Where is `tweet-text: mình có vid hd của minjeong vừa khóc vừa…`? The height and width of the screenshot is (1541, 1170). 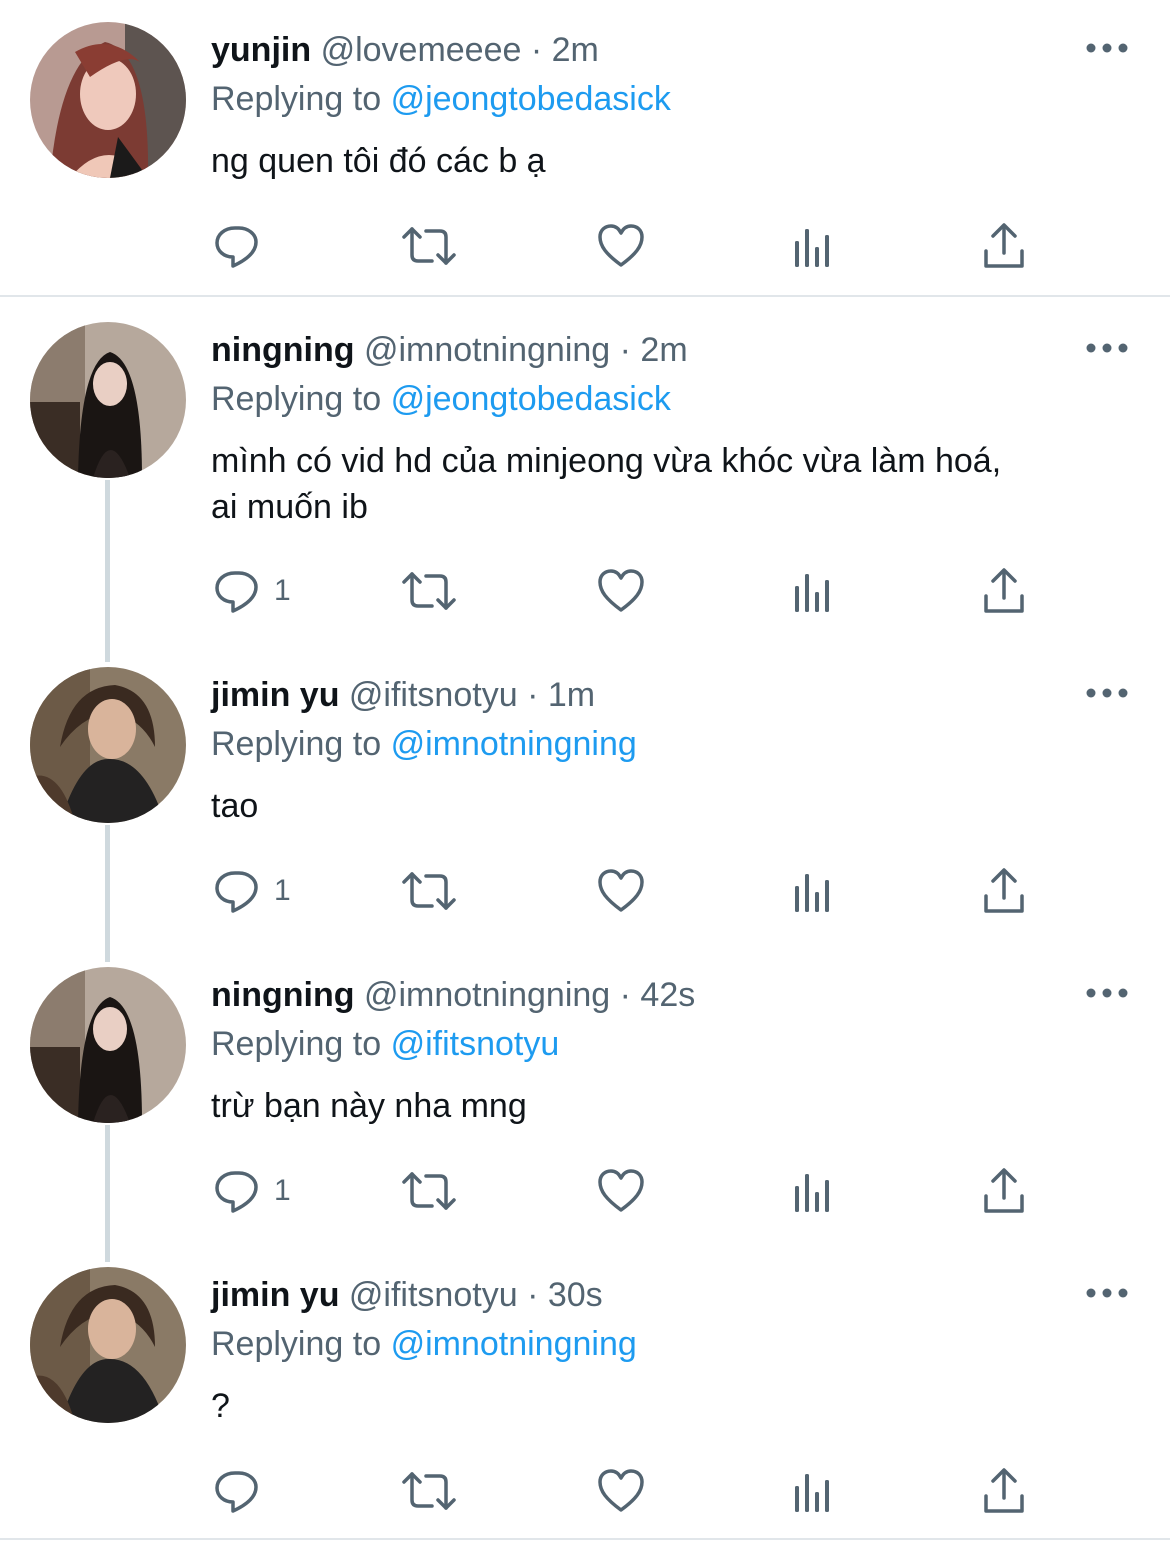
tweet-text: mình có vid hd của minjeong vừa khóc vừa… is located at coordinates (671, 484).